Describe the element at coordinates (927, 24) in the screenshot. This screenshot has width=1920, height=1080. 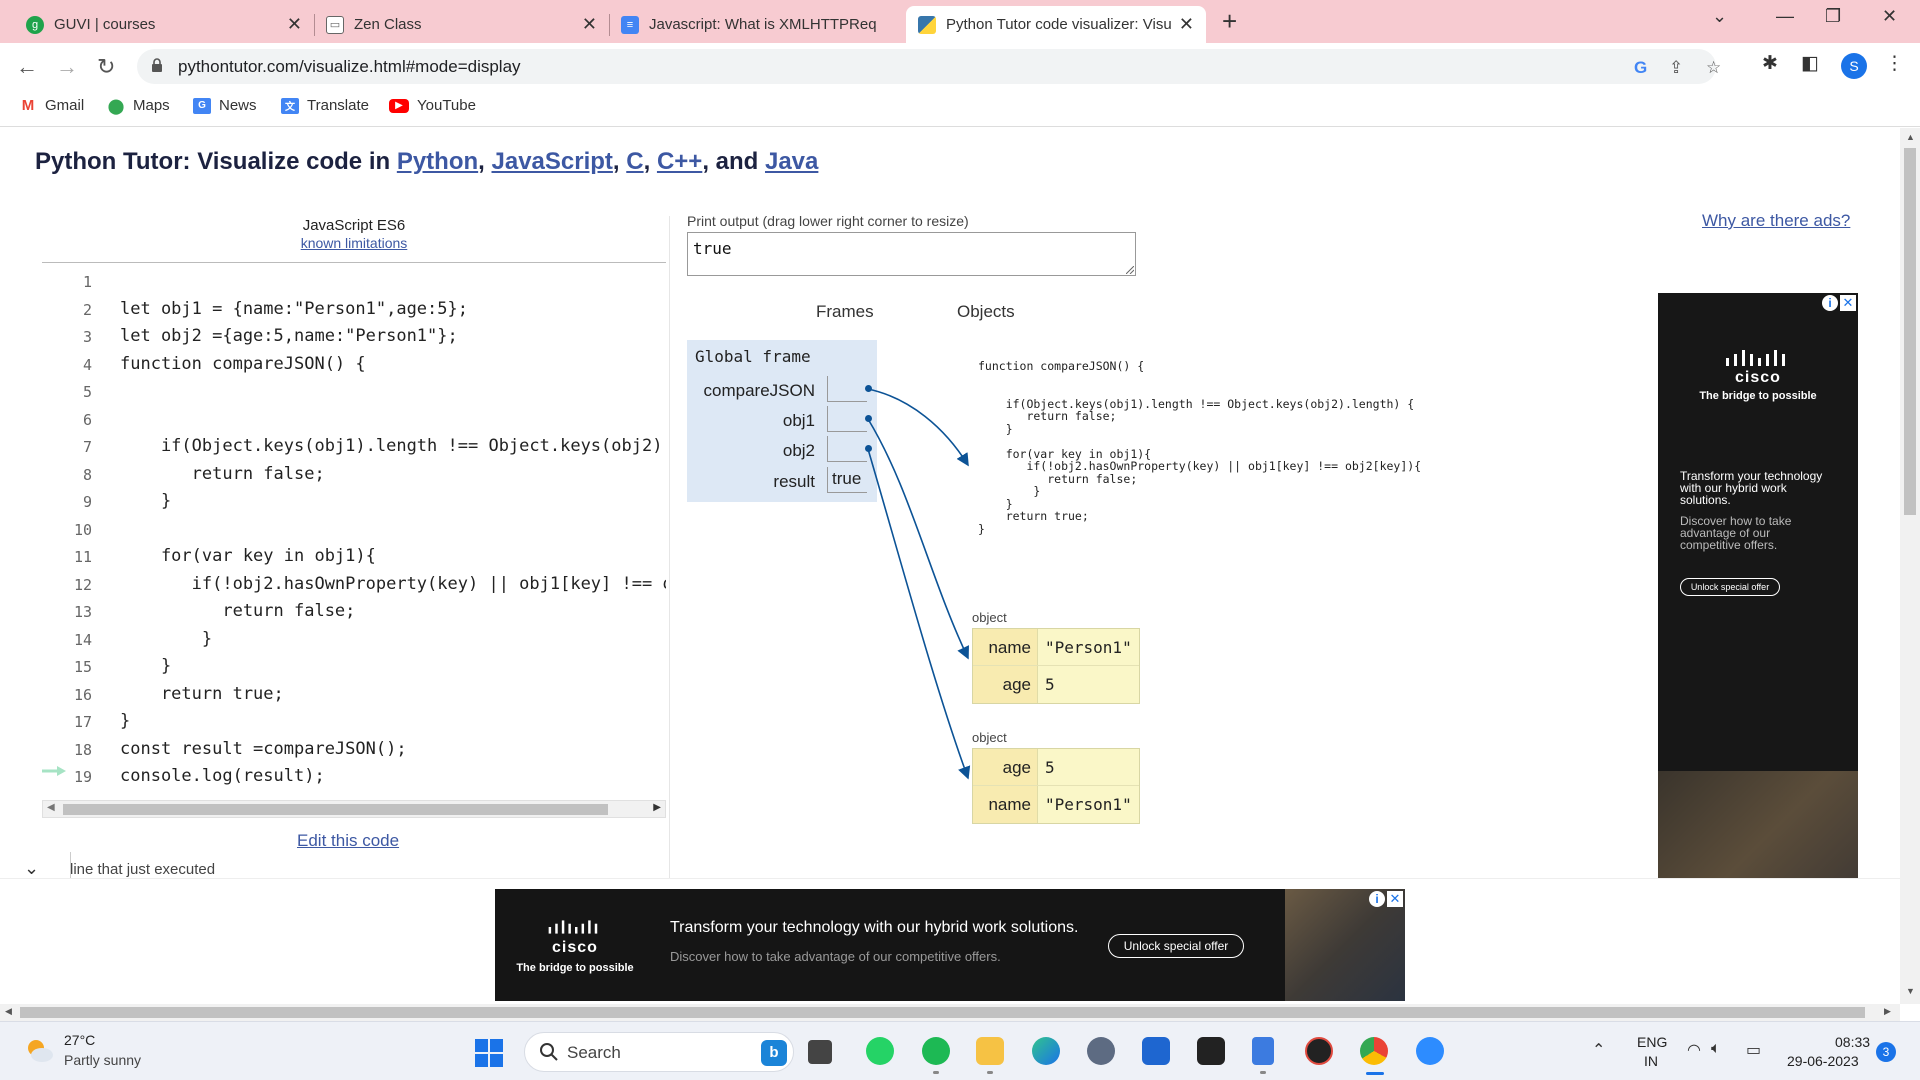
I see `python-icon` at that location.